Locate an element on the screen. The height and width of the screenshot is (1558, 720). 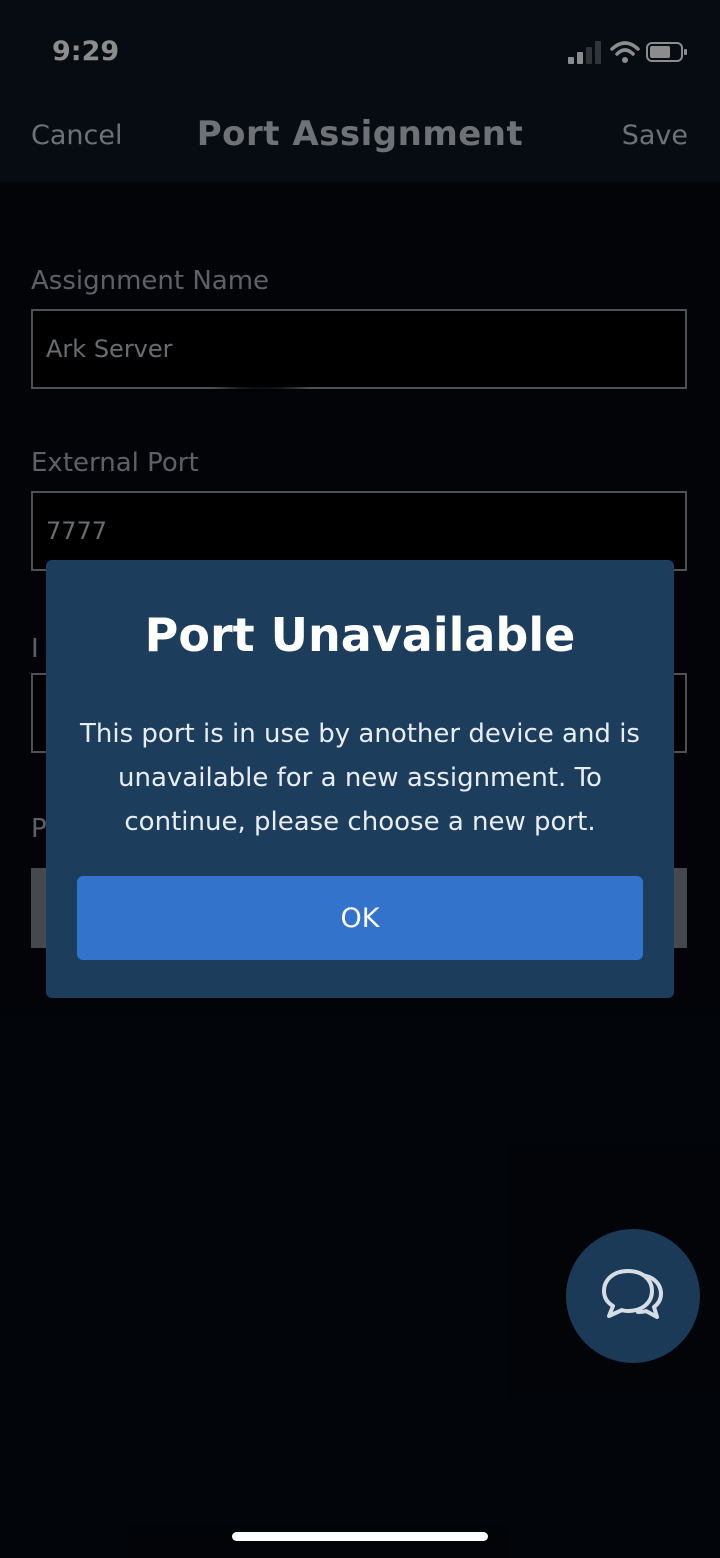
ok-button: OK is located at coordinates (360, 918).